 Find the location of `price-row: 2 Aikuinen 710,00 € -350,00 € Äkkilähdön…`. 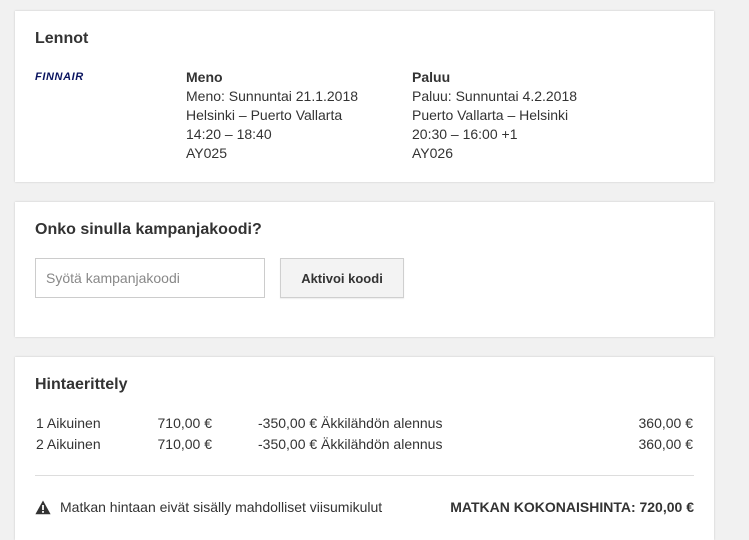

price-row: 2 Aikuinen 710,00 € -350,00 € Äkkilähdön… is located at coordinates (364, 444).